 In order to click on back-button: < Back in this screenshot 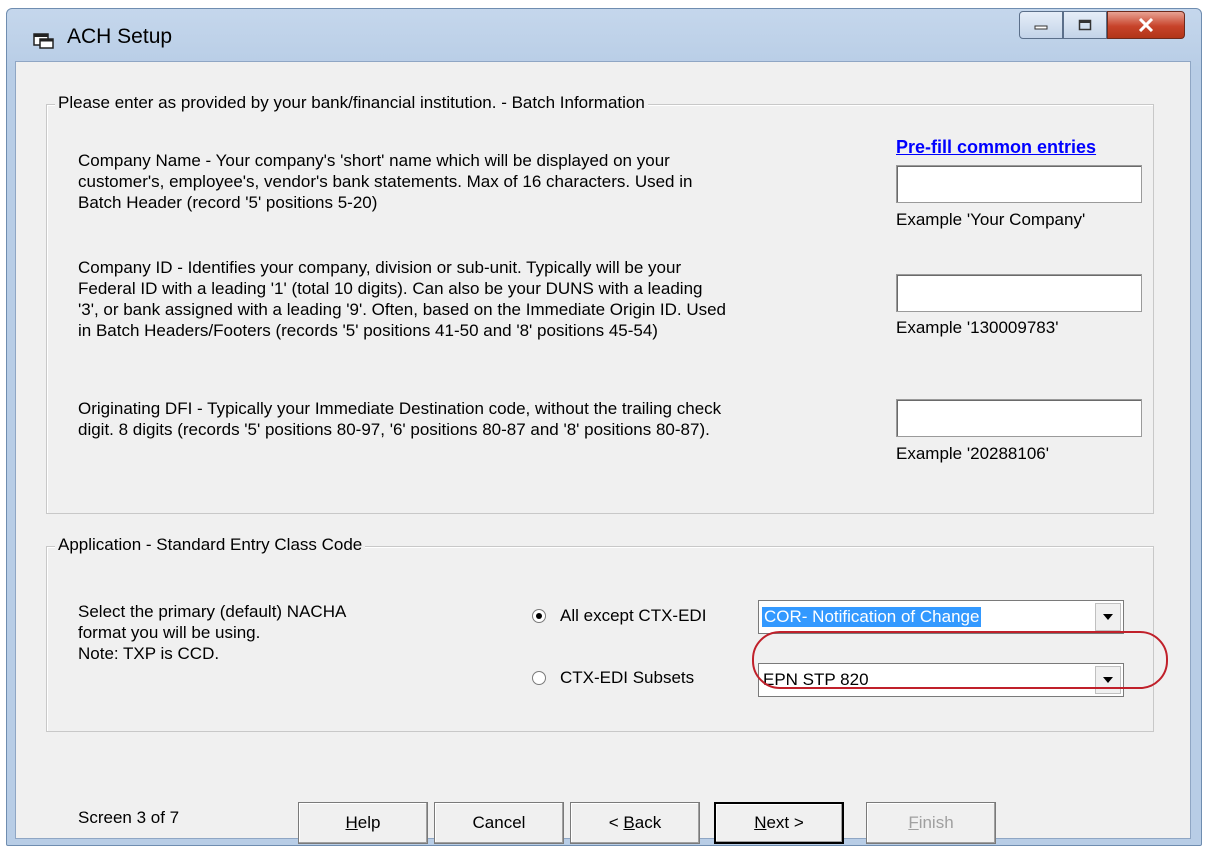, I will do `click(635, 823)`.